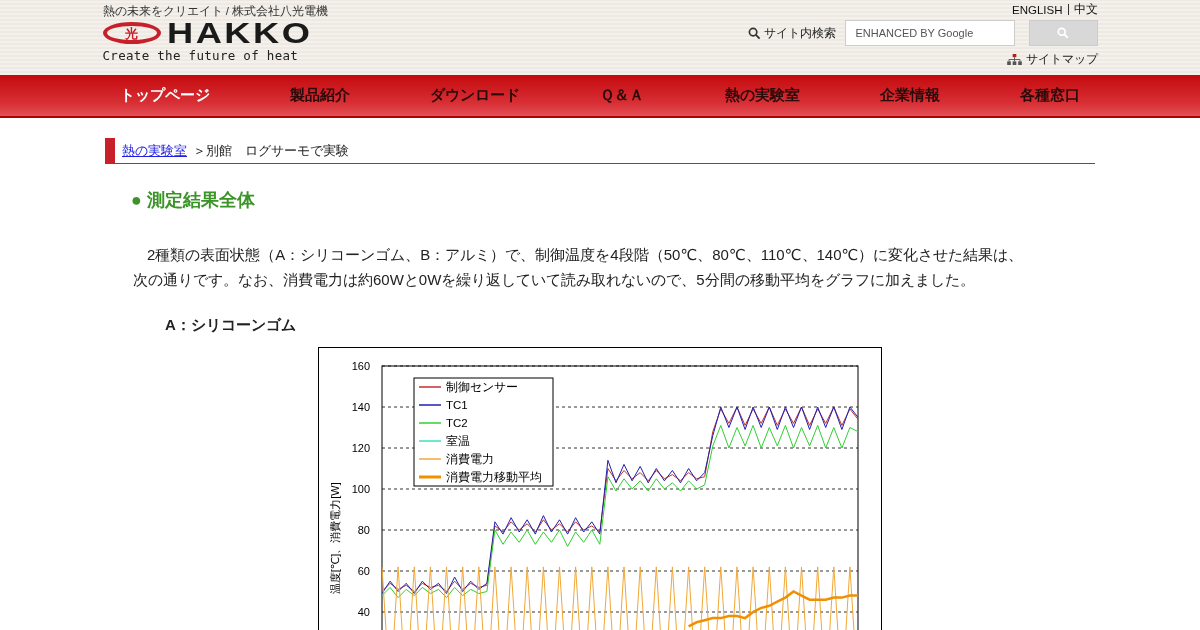 The image size is (1200, 630). I want to click on slogan: Create the future of heat, so click(201, 55).